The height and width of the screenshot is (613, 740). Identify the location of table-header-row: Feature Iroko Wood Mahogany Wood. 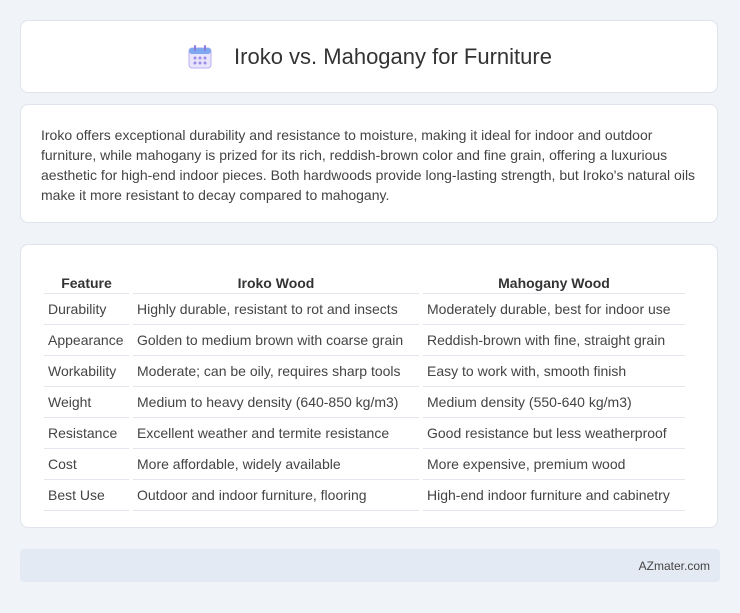
(364, 279).